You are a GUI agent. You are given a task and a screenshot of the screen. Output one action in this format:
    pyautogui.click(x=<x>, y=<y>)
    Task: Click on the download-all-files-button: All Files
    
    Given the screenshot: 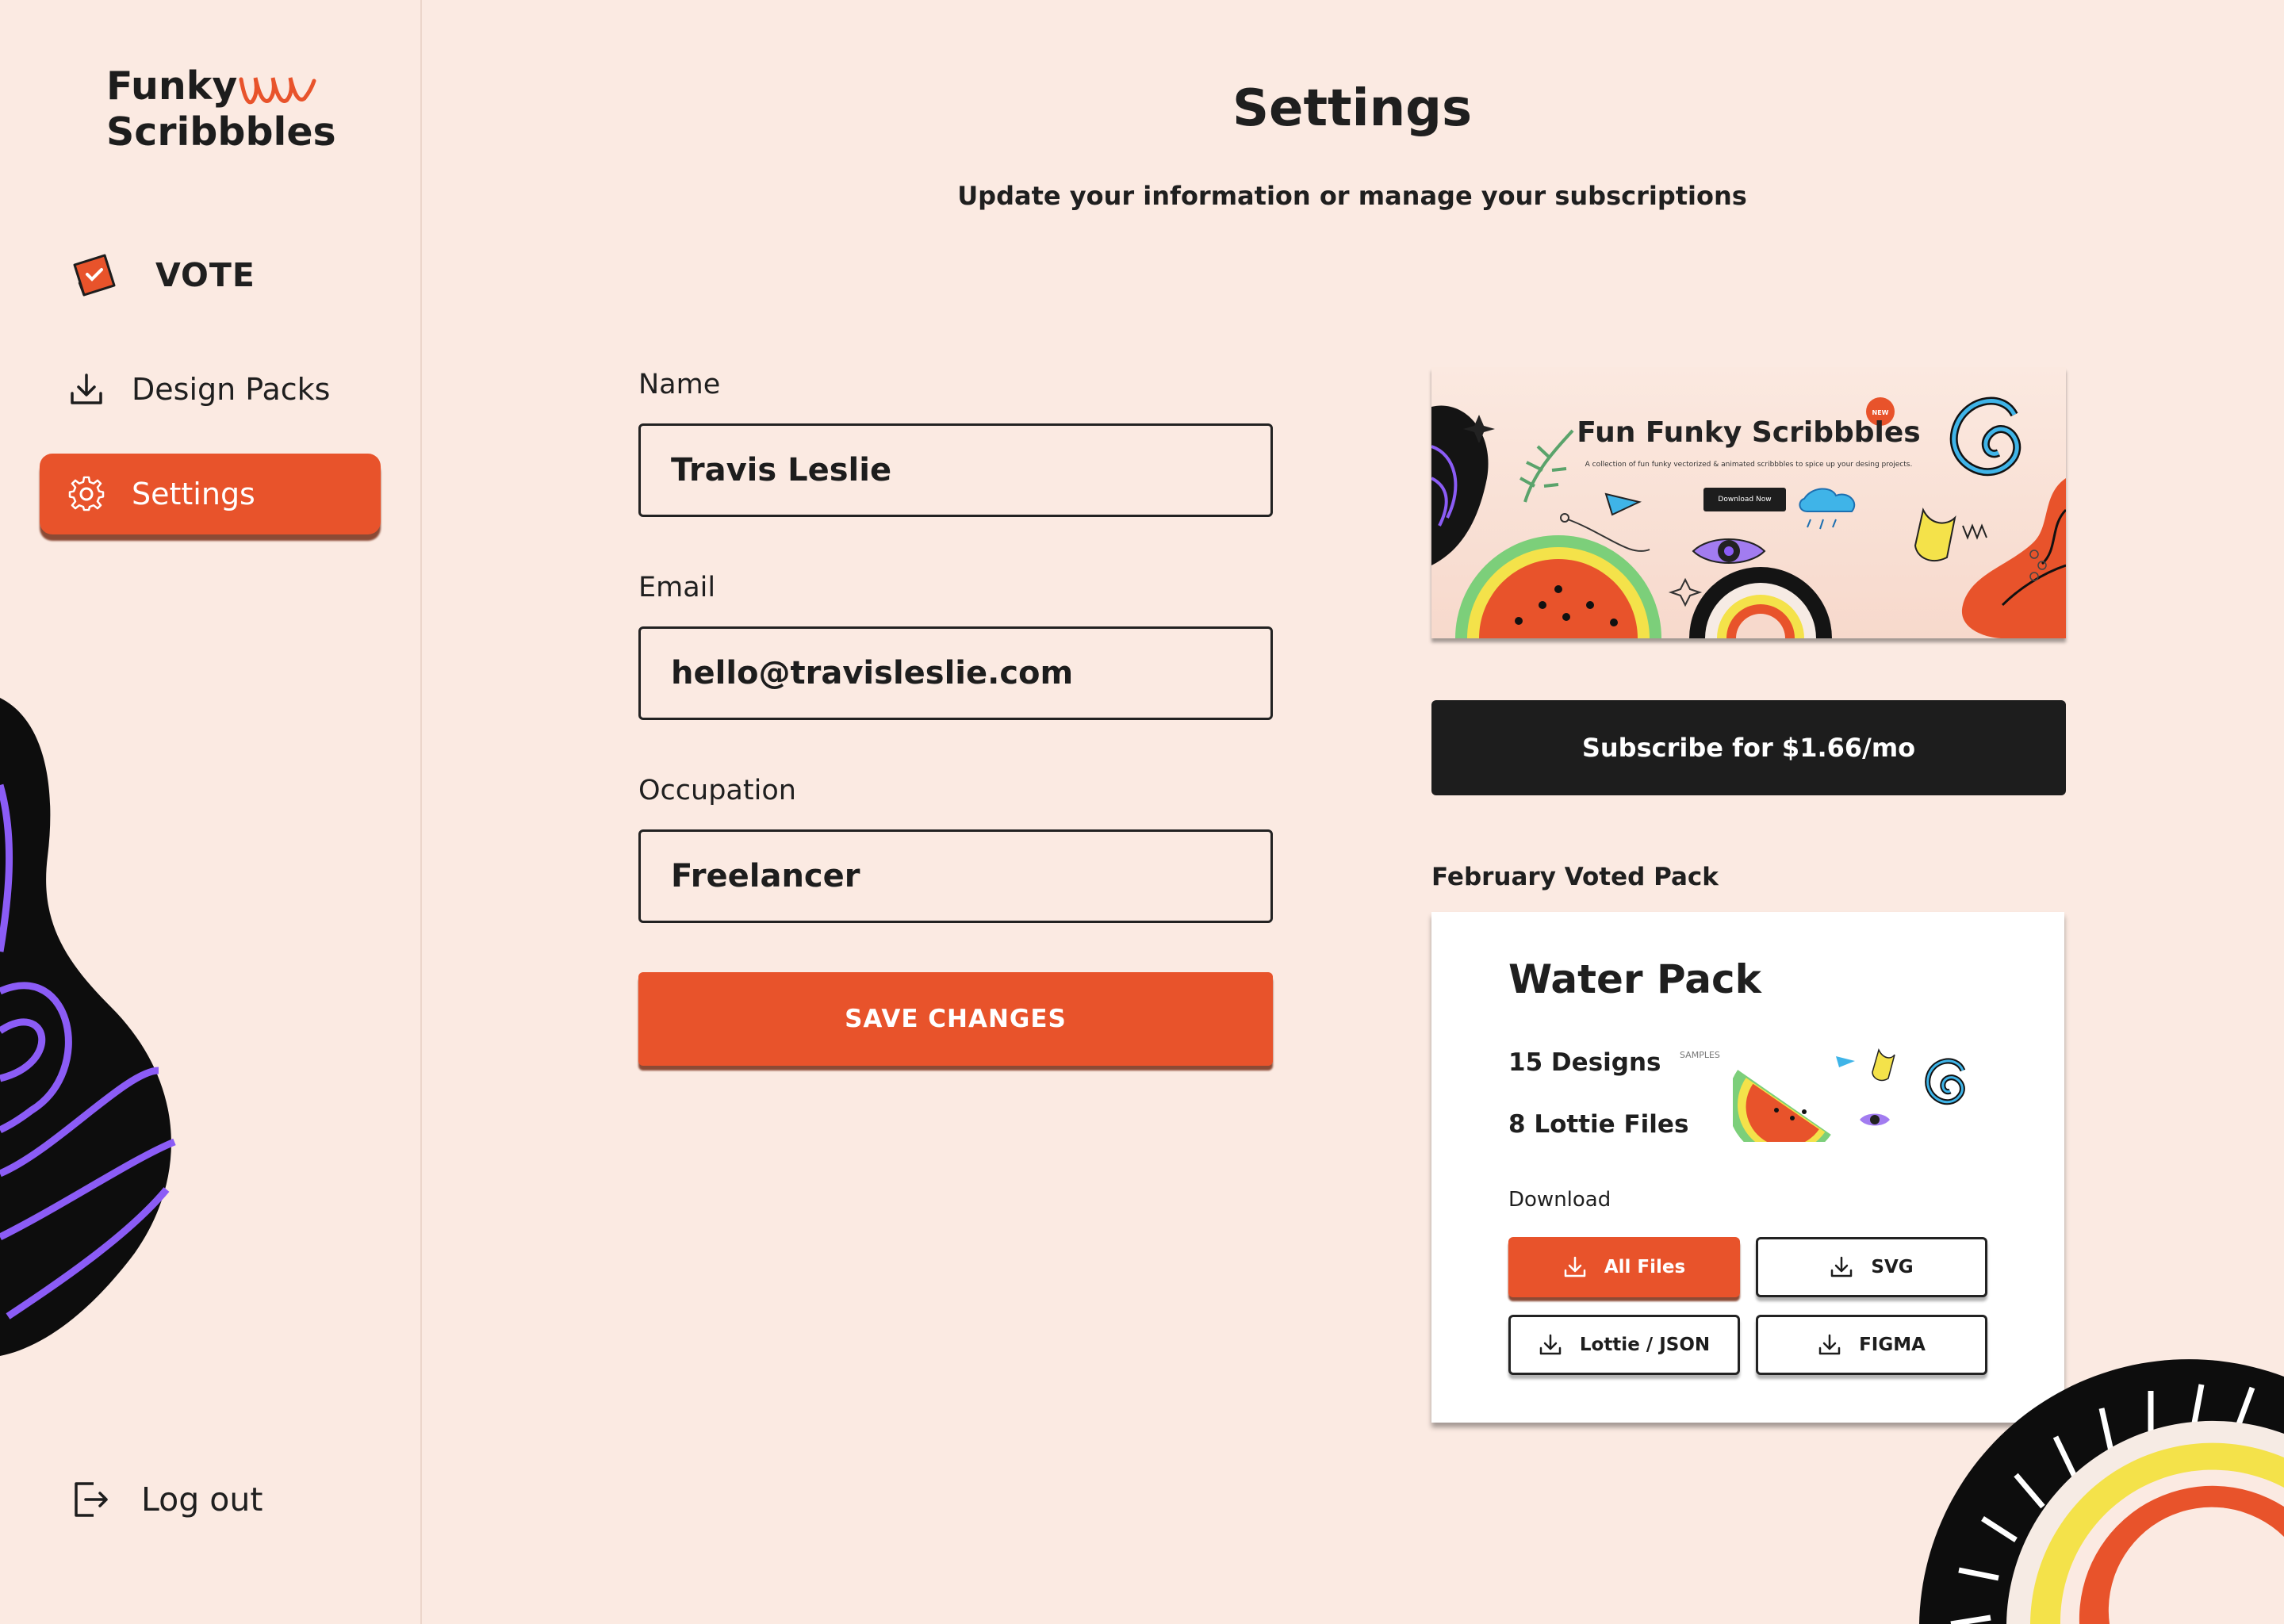 What is the action you would take?
    pyautogui.click(x=1624, y=1267)
    